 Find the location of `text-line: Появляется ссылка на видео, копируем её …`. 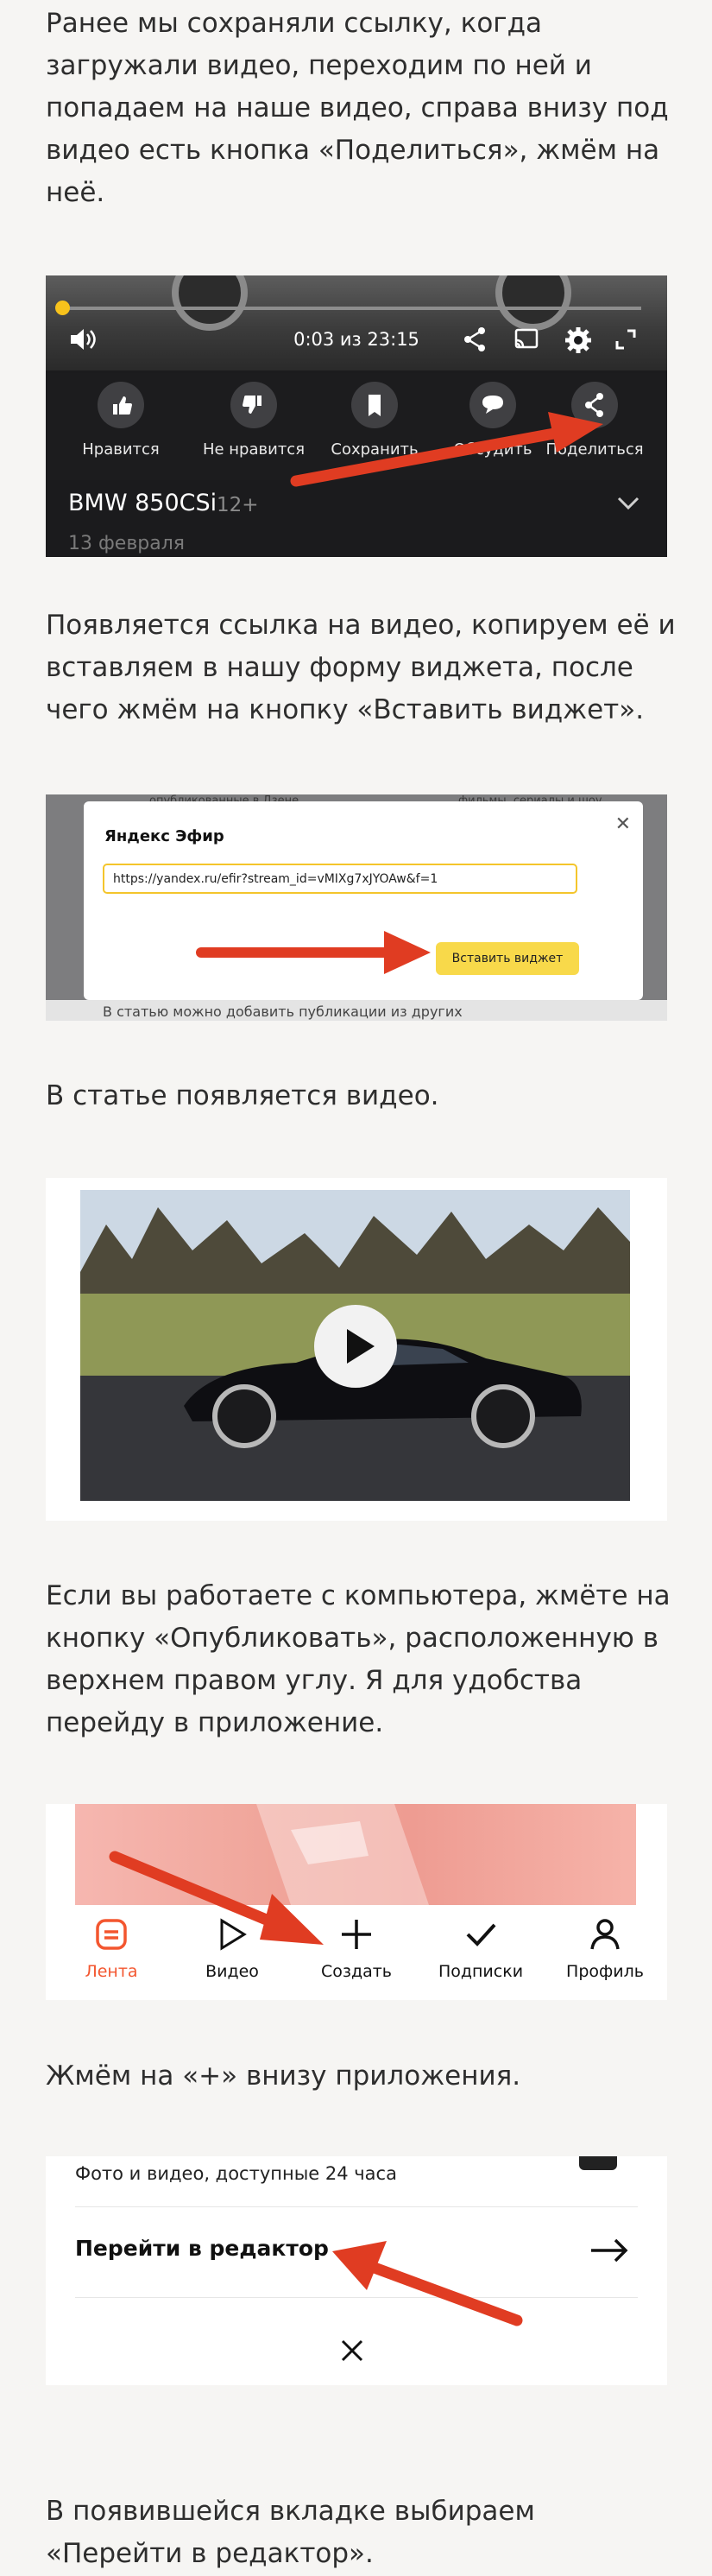

text-line: Появляется ссылка на видео, копируем её … is located at coordinates (361, 625).